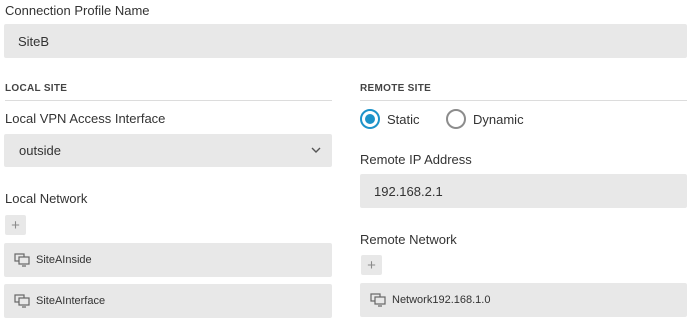  Describe the element at coordinates (441, 300) in the screenshot. I see `remote-network-item-label: Network192.168.1.0` at that location.